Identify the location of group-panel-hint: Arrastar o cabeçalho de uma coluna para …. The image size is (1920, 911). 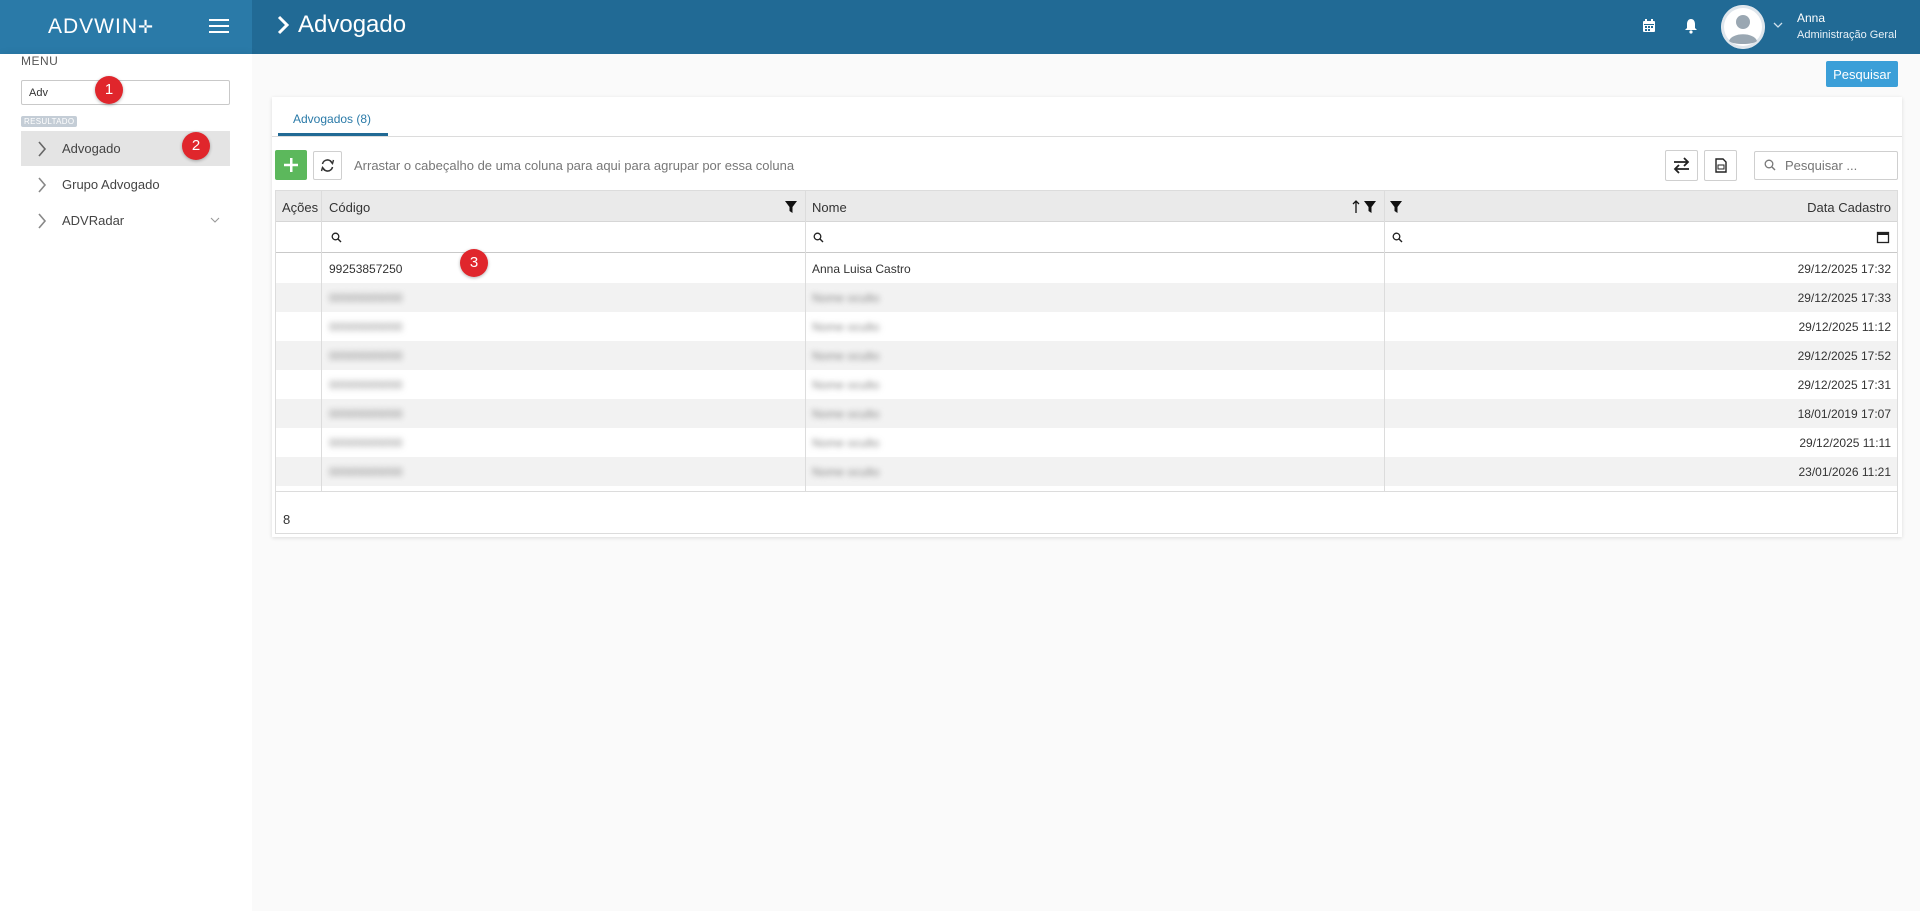
(574, 165).